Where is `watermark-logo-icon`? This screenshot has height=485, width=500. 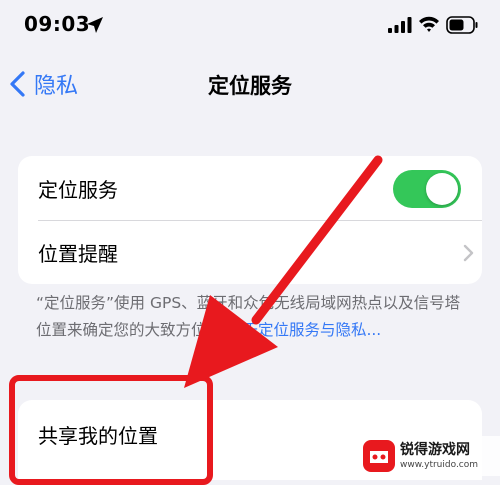
watermark-logo-icon is located at coordinates (379, 456).